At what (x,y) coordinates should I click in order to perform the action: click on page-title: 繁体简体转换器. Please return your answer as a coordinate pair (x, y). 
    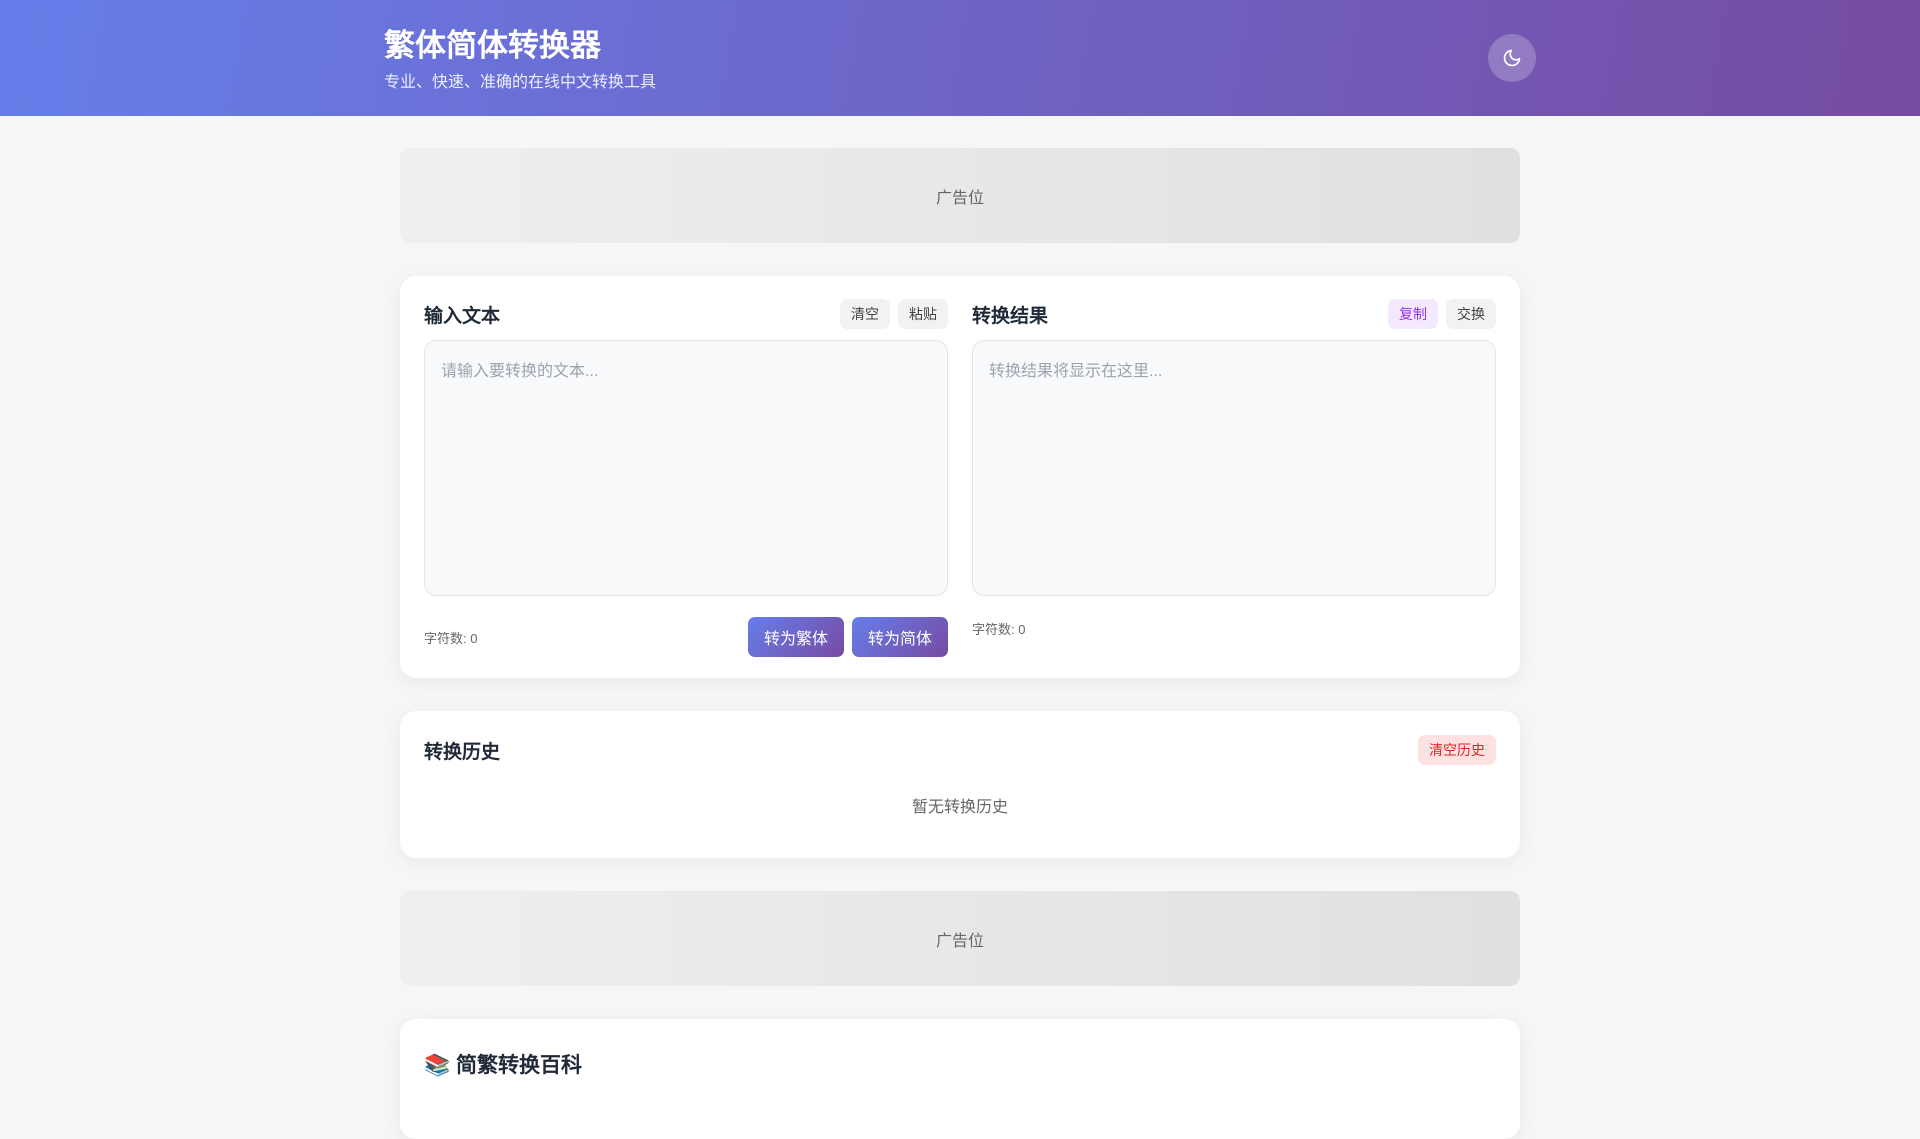
    Looking at the image, I should click on (492, 45).